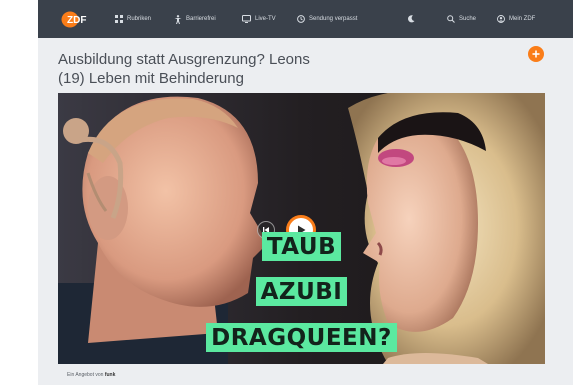  I want to click on add-to-list-button, so click(536, 54).